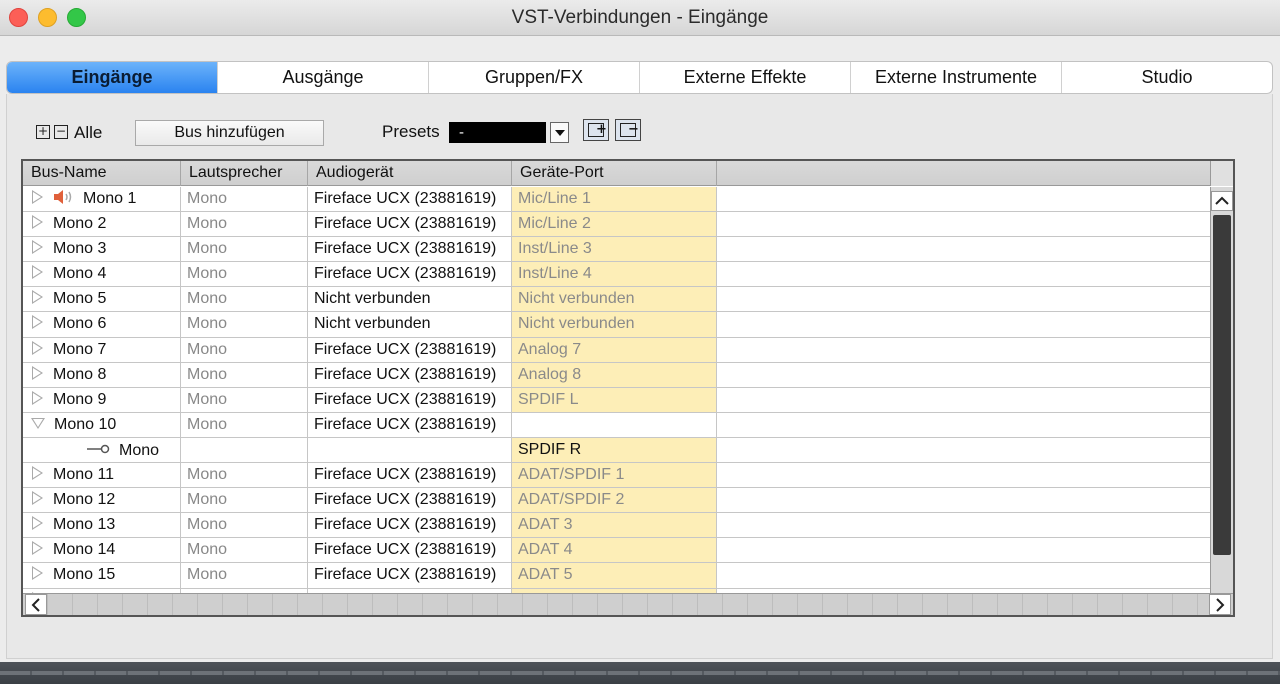 This screenshot has width=1280, height=684. What do you see at coordinates (36, 604) in the screenshot?
I see `scroll-left-icon` at bounding box center [36, 604].